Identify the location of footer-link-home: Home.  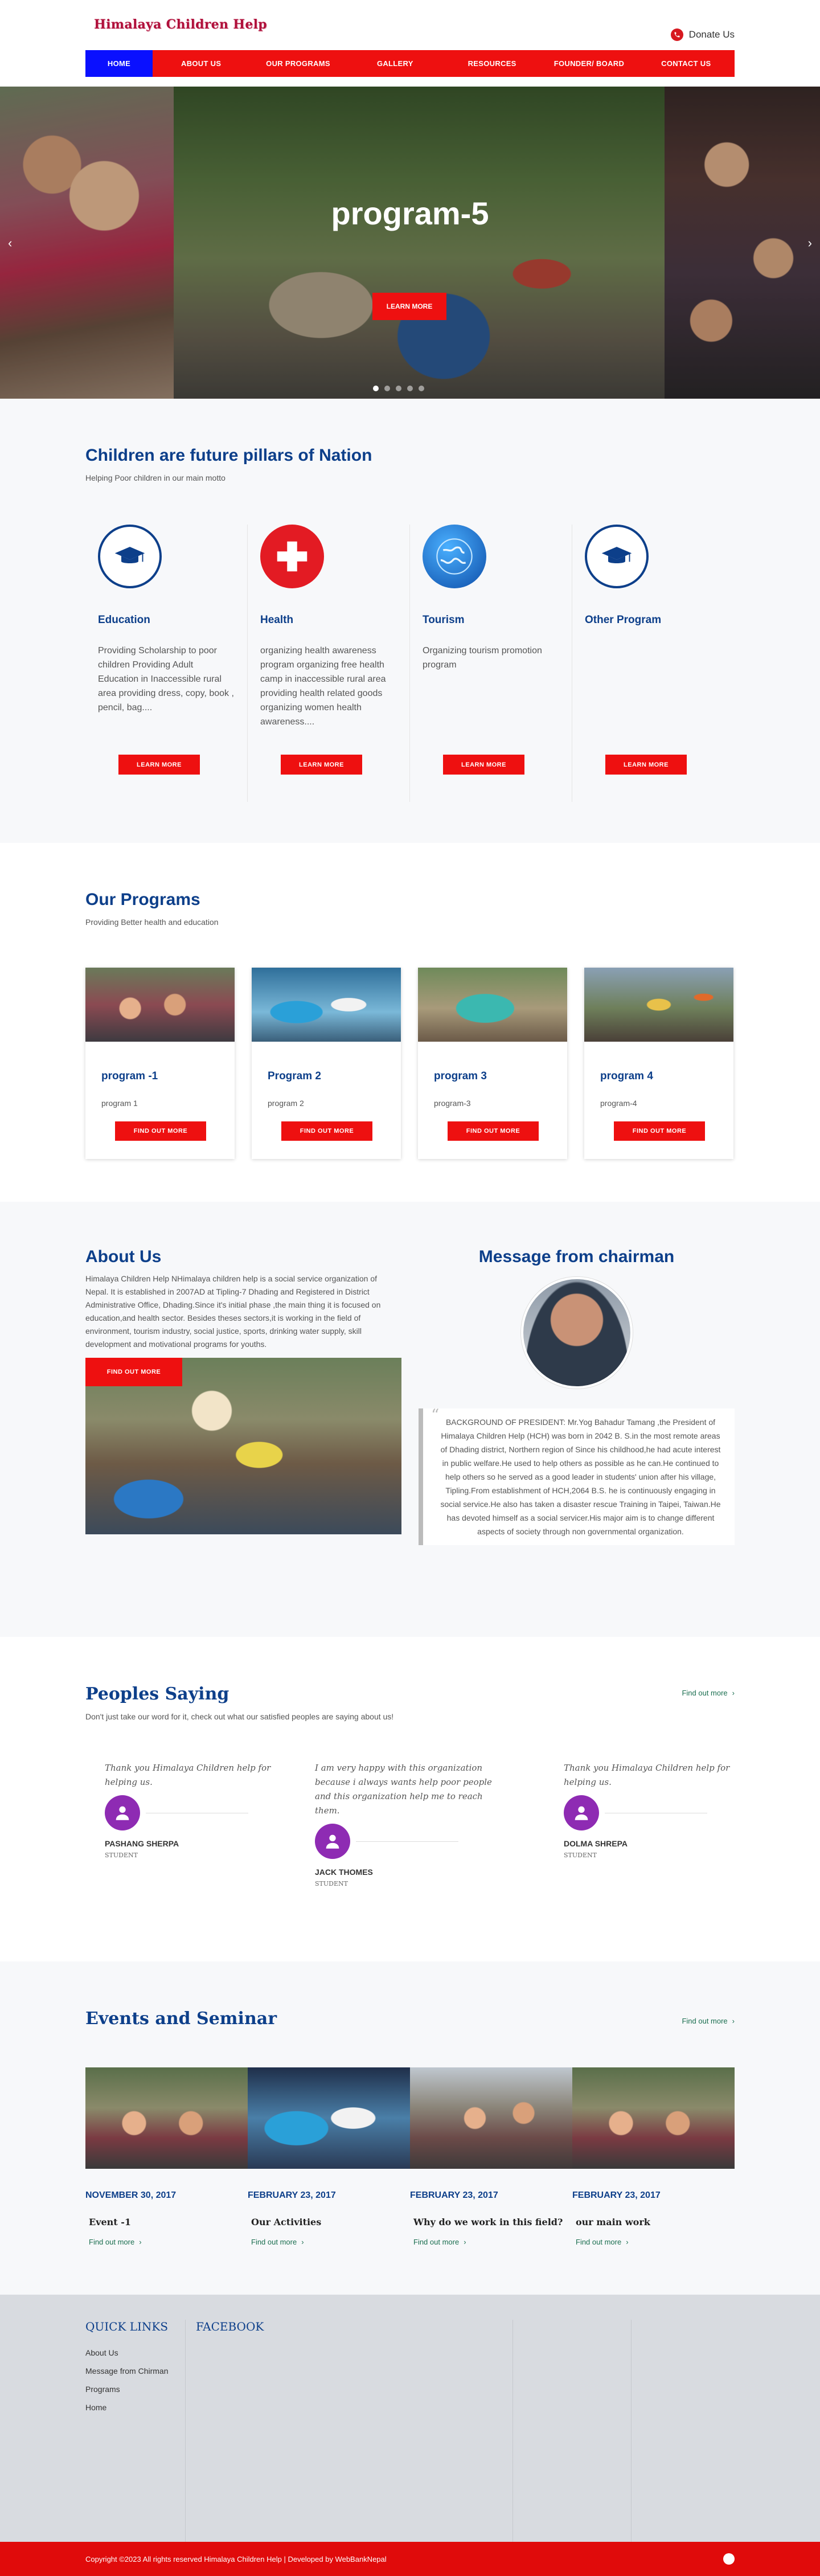
(127, 2407).